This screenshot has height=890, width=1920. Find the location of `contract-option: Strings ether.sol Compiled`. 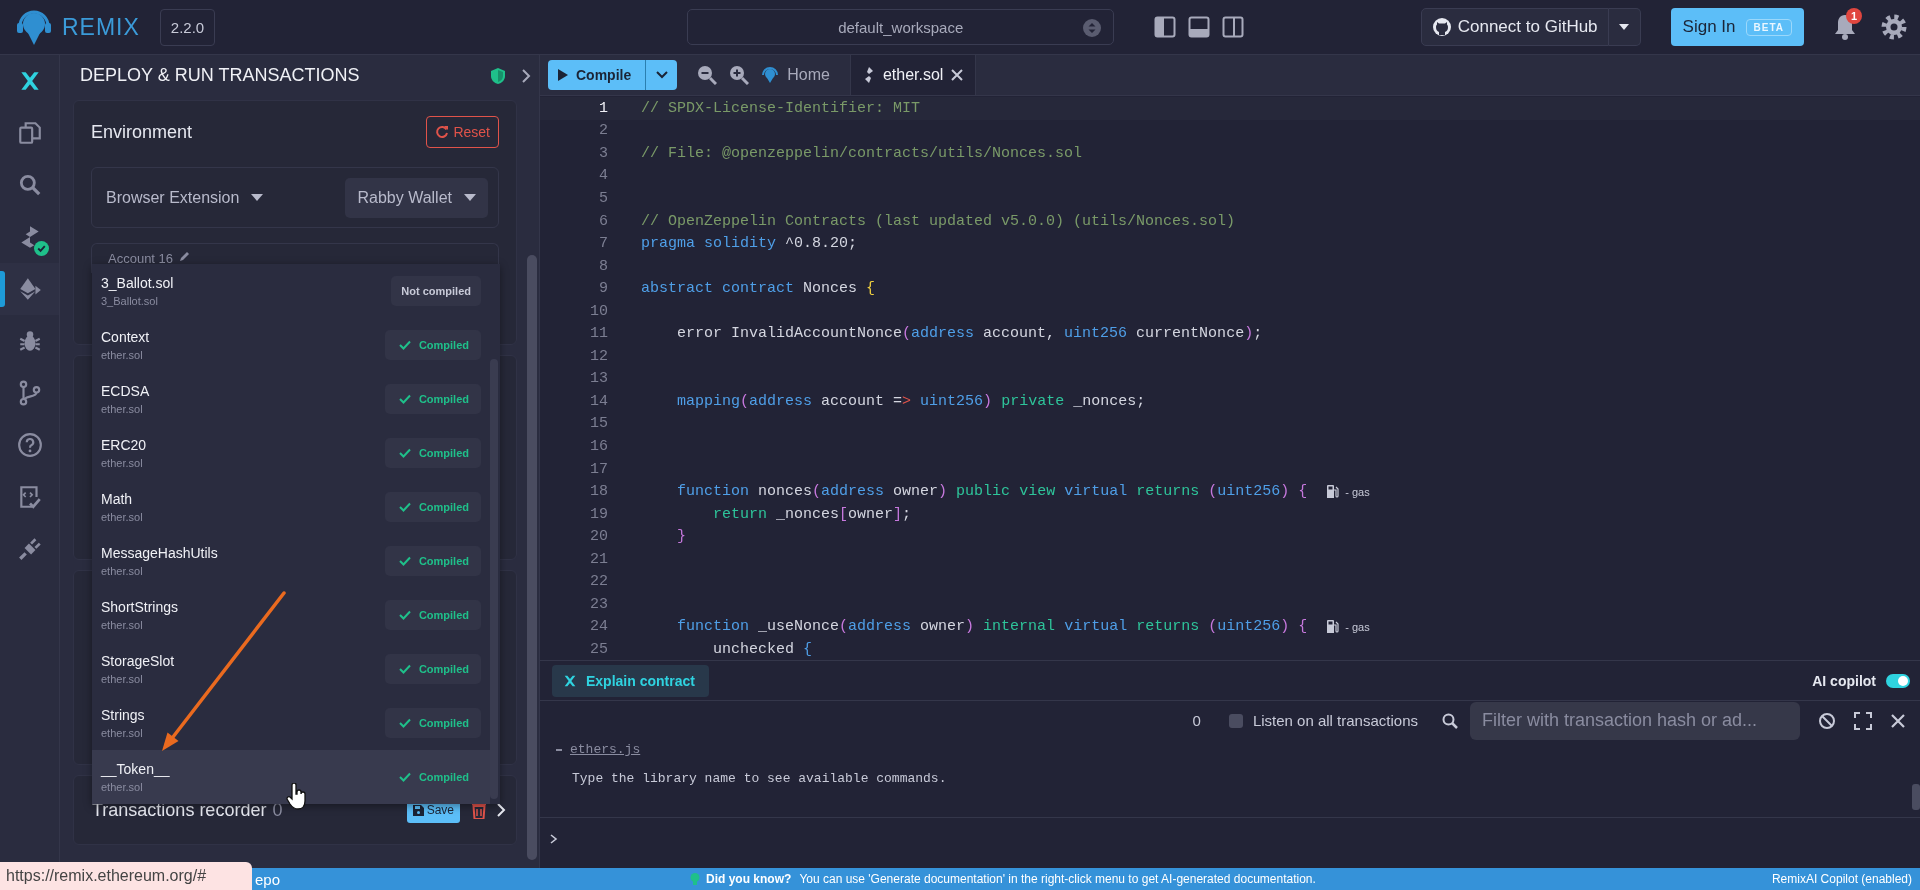

contract-option: Strings ether.sol Compiled is located at coordinates (291, 723).